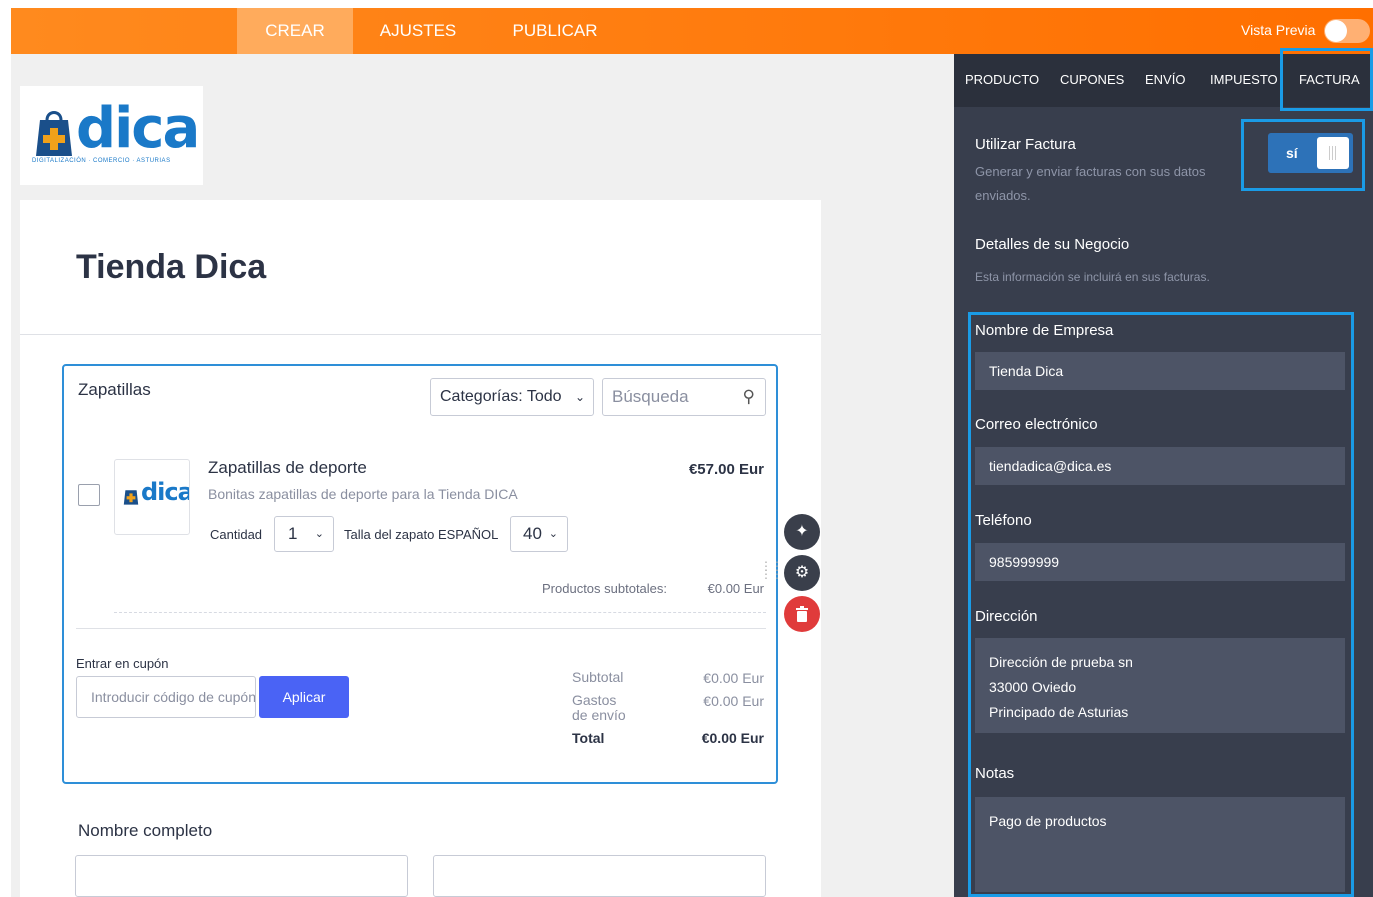 Image resolution: width=1373 pixels, height=897 pixels. What do you see at coordinates (598, 677) in the screenshot?
I see `subtotal-label: Subtotal` at bounding box center [598, 677].